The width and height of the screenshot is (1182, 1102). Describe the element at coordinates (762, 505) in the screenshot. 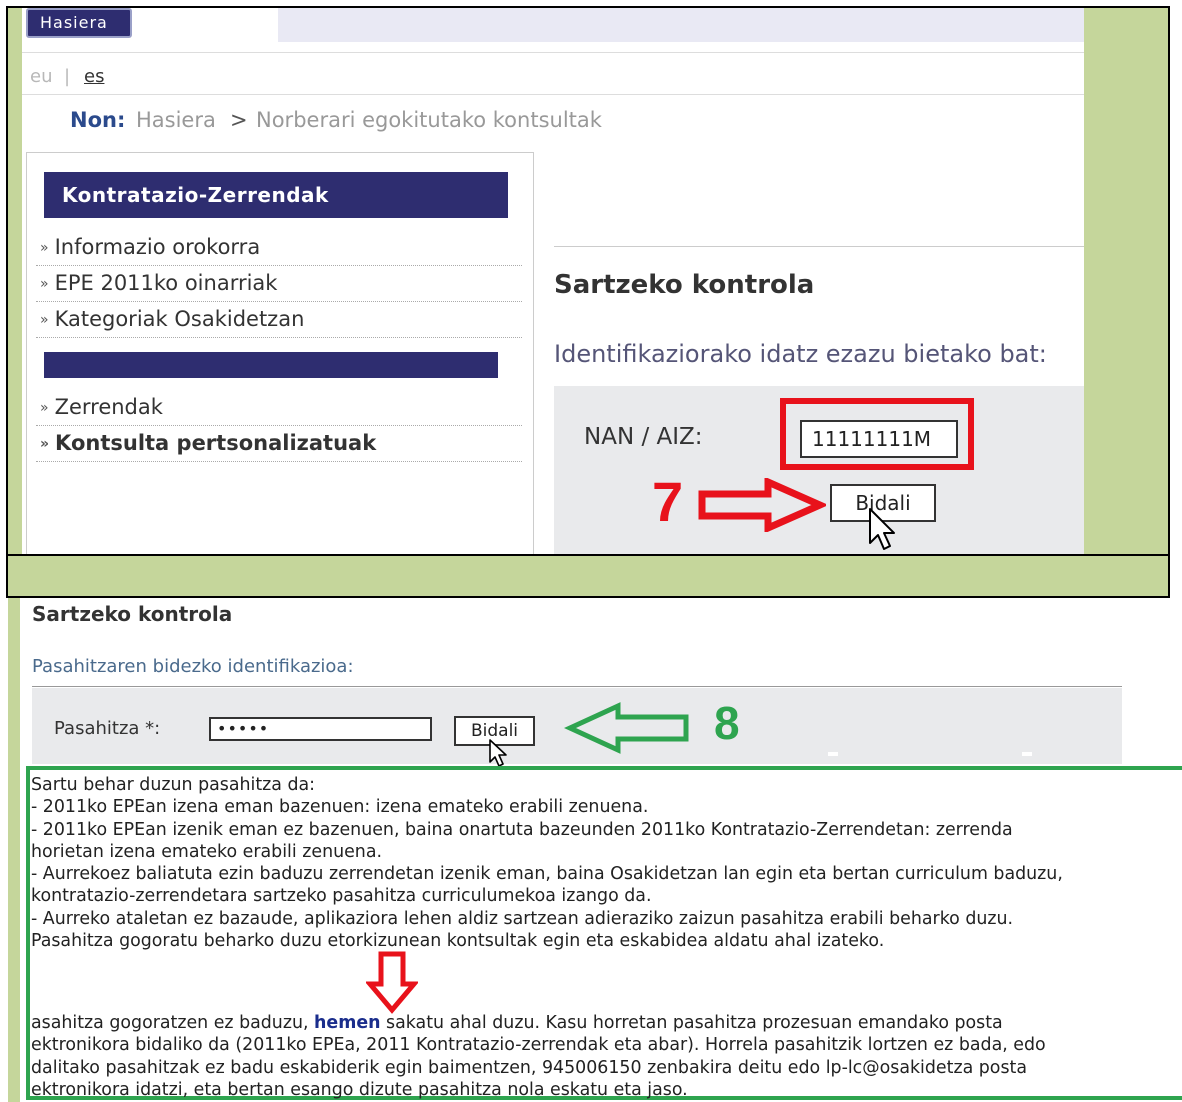

I see `arrow-right-outline-icon` at that location.